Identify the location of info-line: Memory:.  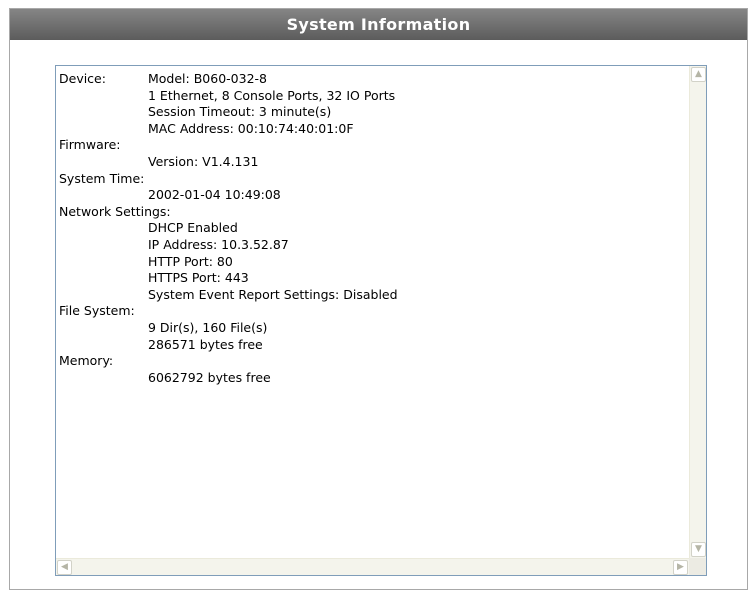
(374, 361).